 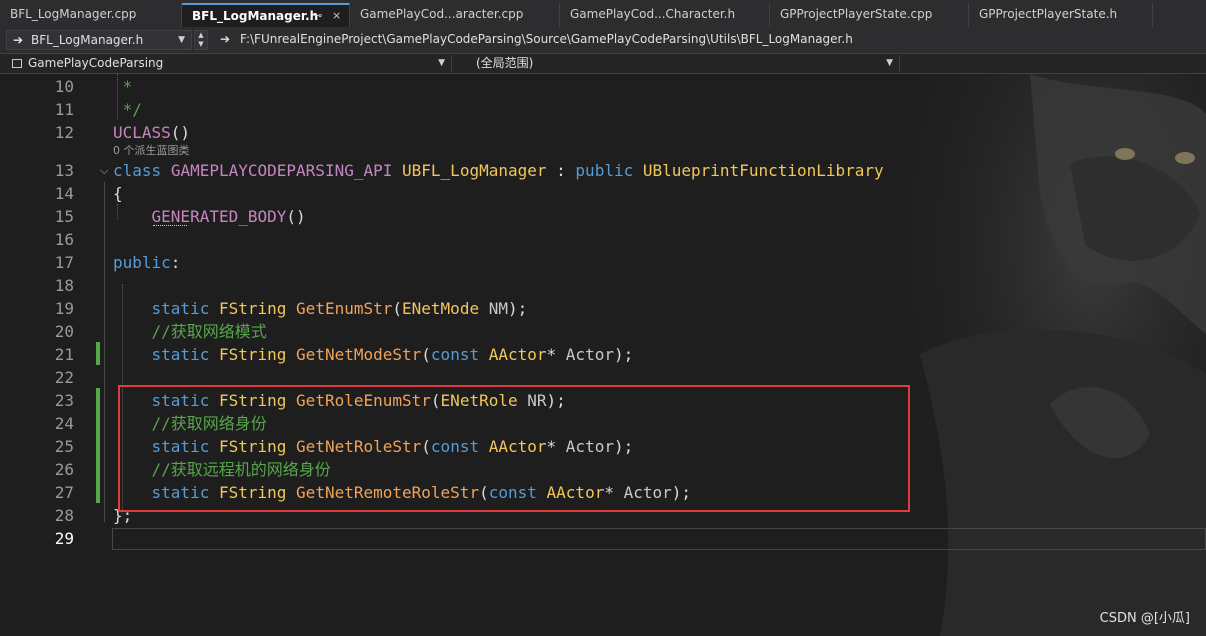 What do you see at coordinates (442, 14) in the screenshot?
I see `tab-label: GamePlayCod...aracter.cpp` at bounding box center [442, 14].